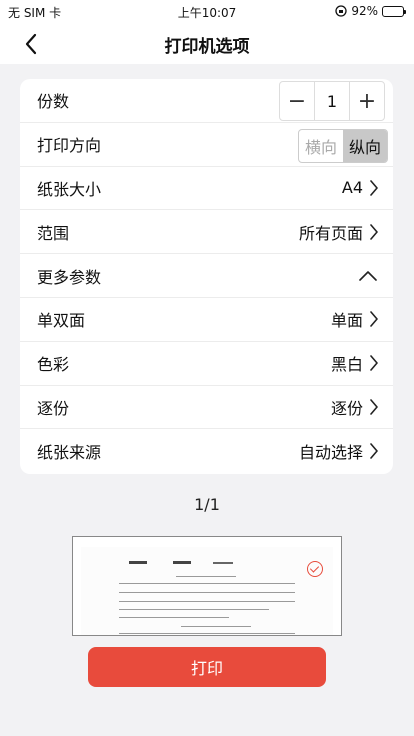 The height and width of the screenshot is (736, 414). I want to click on decrement-button: −, so click(297, 101).